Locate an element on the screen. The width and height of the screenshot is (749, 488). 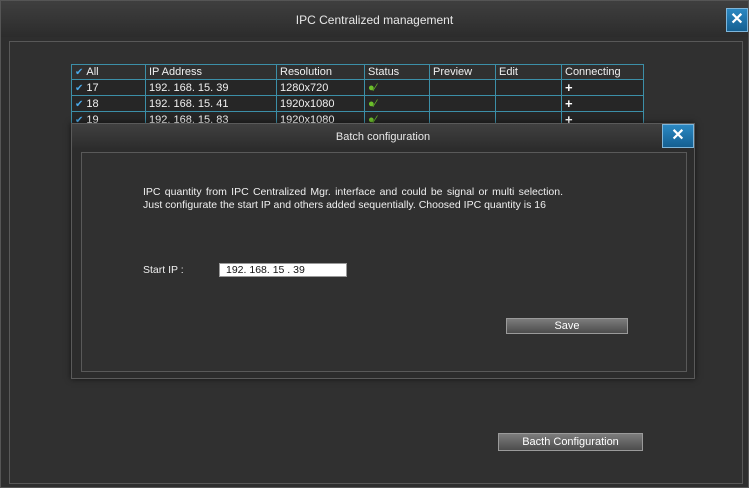
save-button: Save is located at coordinates (567, 326).